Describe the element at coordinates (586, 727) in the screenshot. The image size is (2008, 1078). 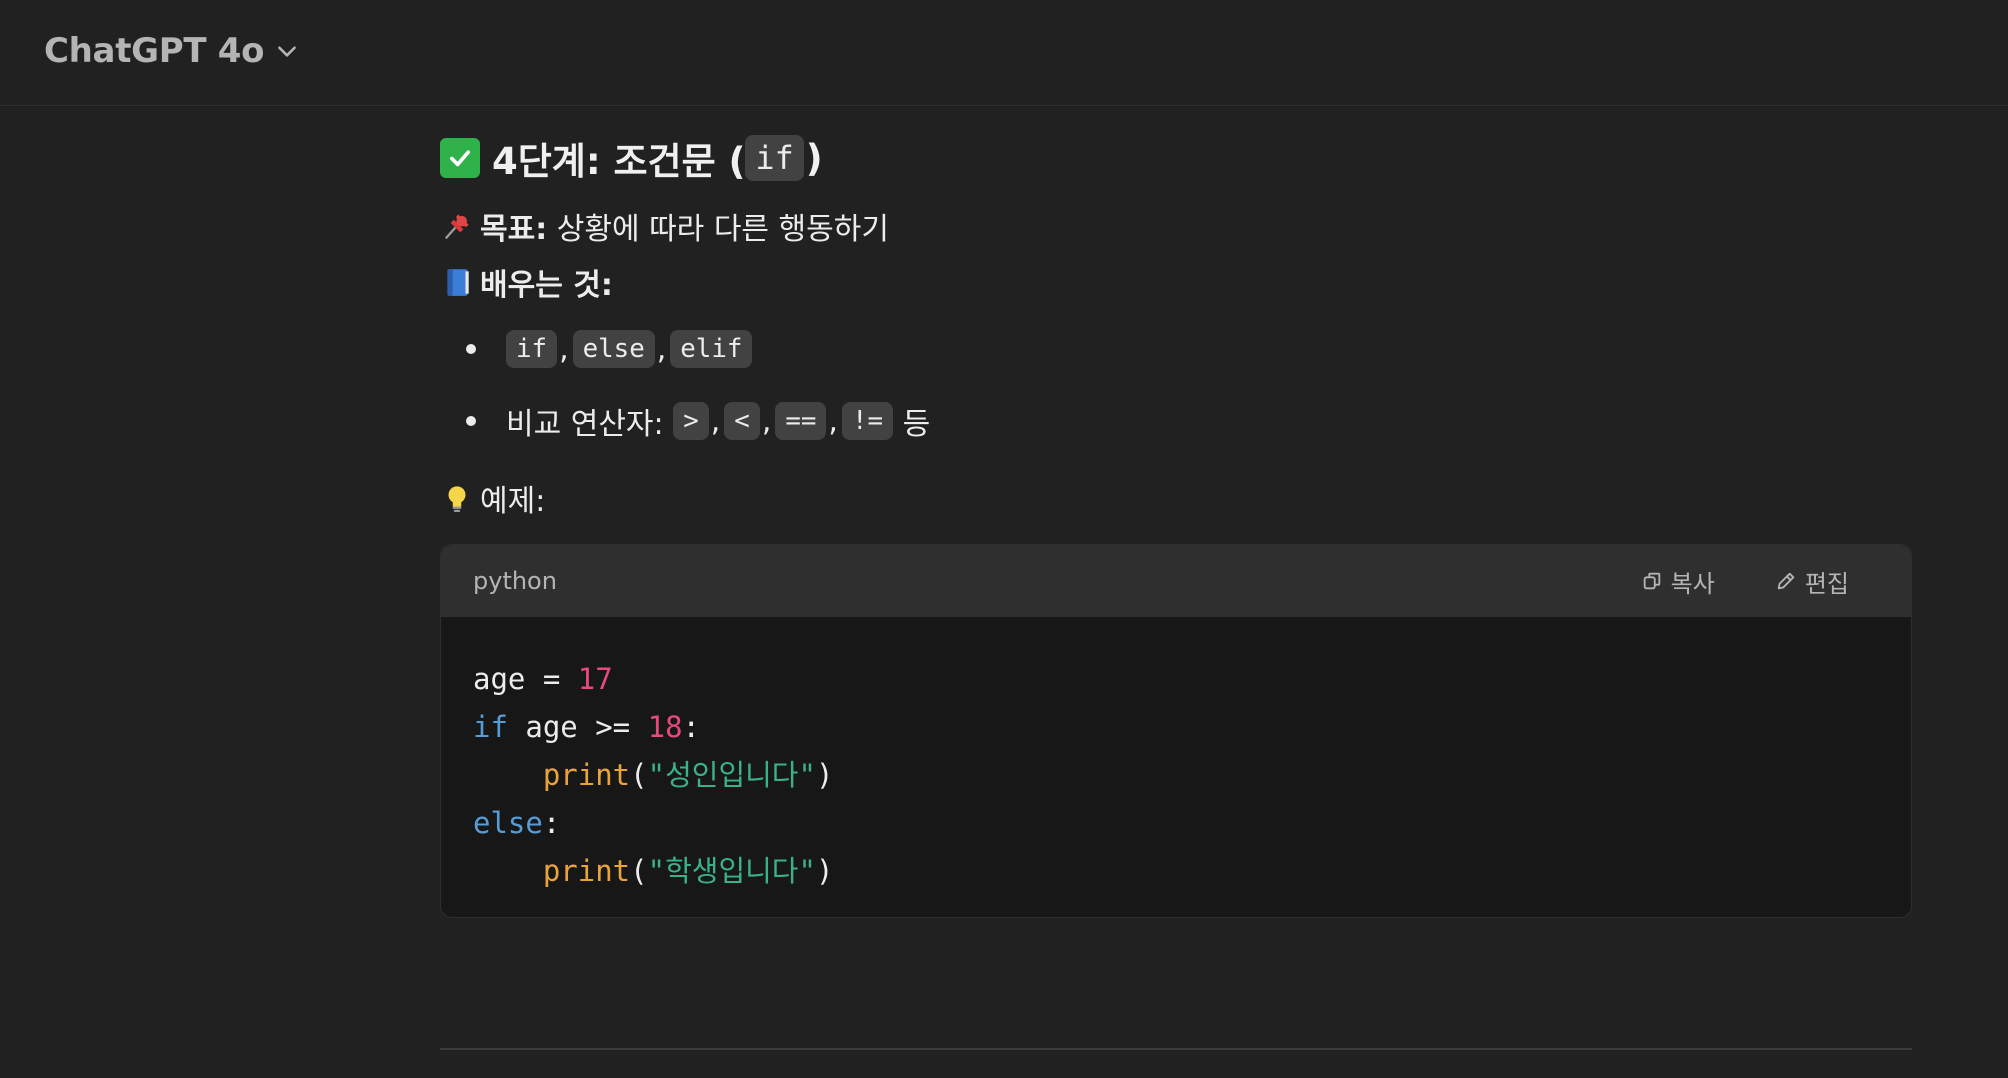
I see `code-line: if age >= 18:` at that location.